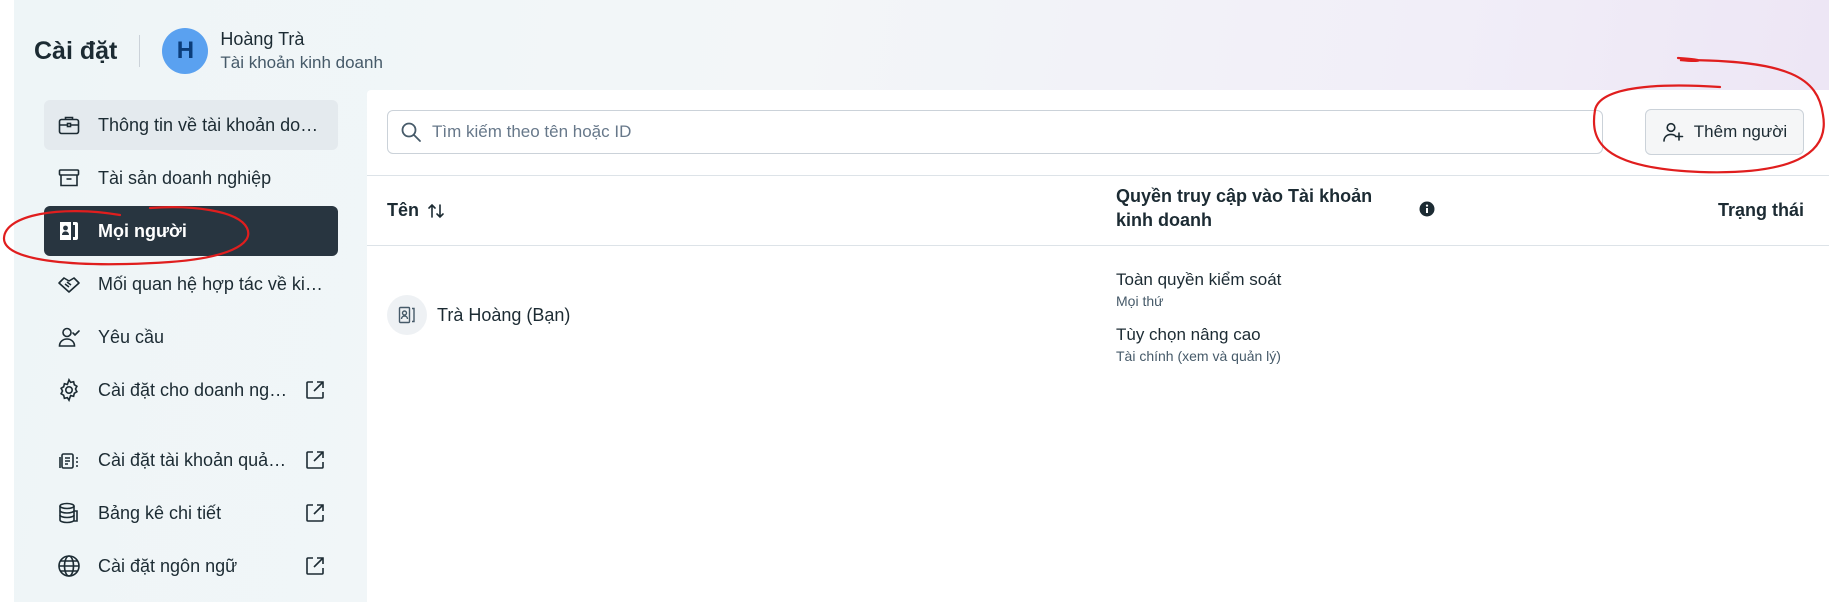 This screenshot has width=1829, height=602. What do you see at coordinates (301, 51) in the screenshot?
I see `account-switcher: Hoàng Trà Tài khoản kinh doanh` at bounding box center [301, 51].